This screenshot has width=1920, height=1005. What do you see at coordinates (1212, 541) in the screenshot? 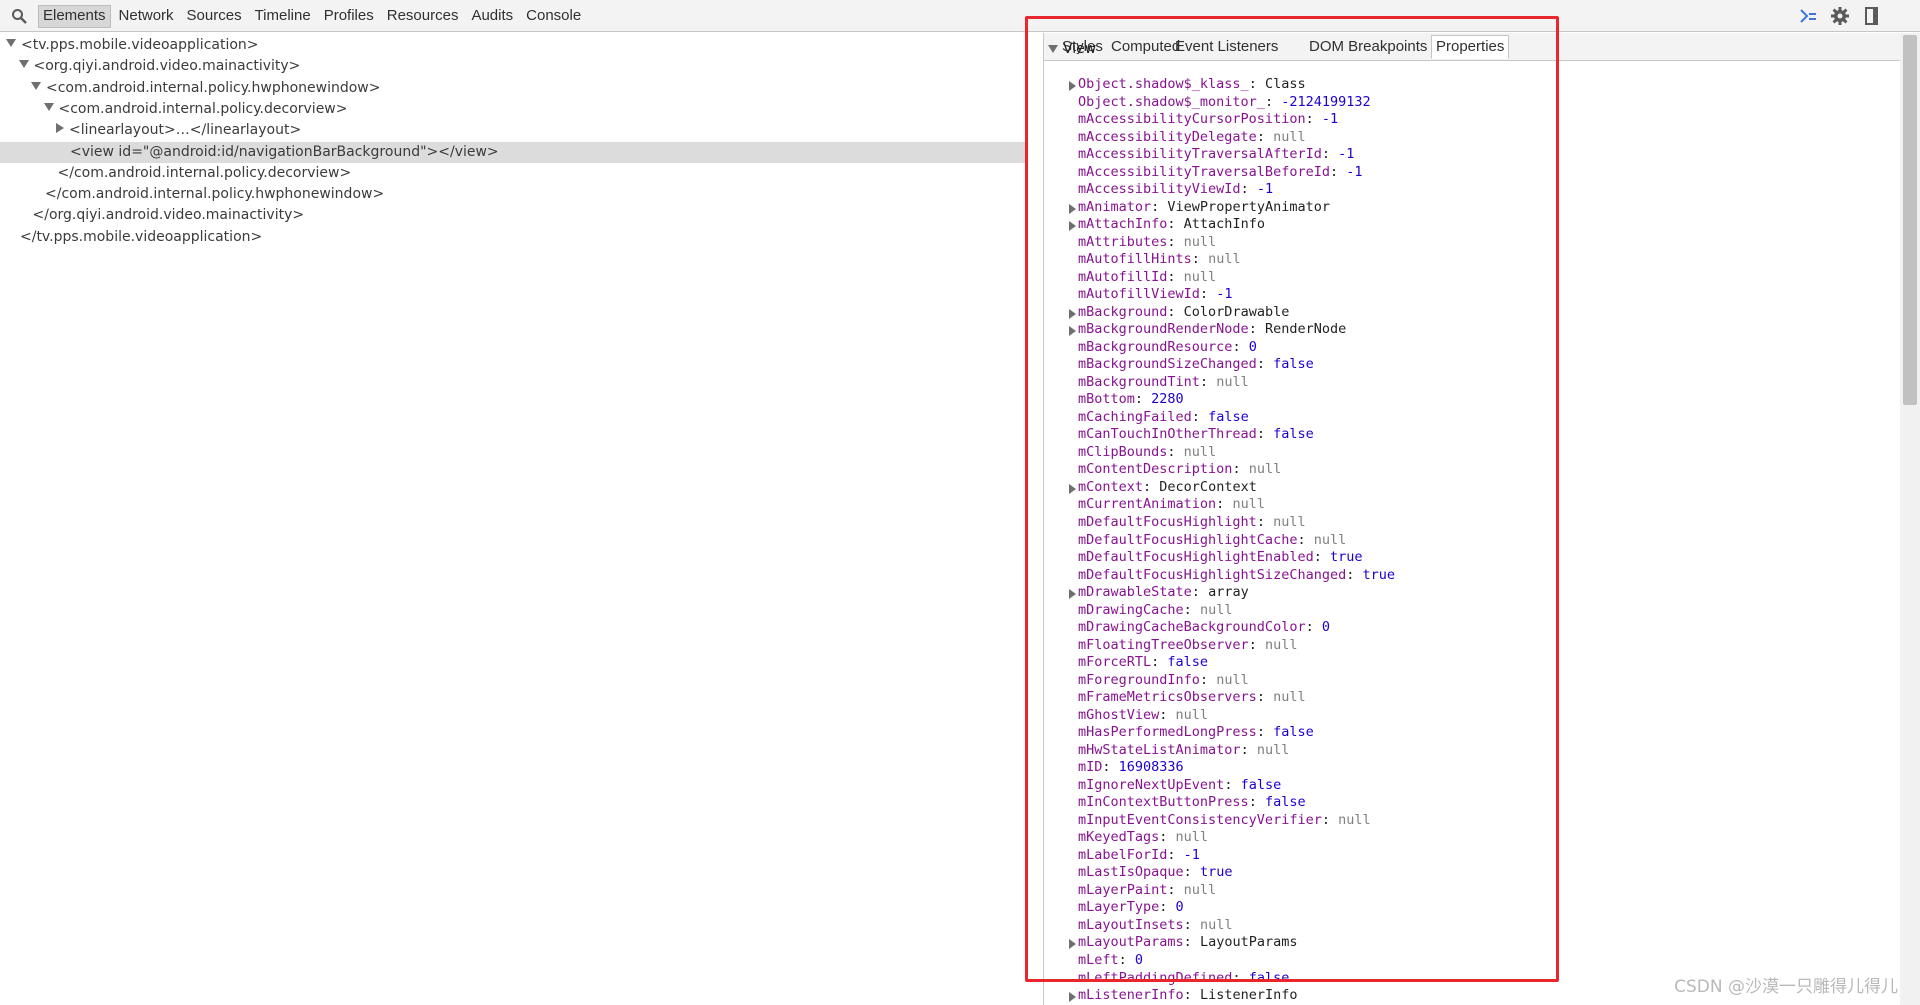
I see `property-row: mDefaultFocusHighlightCache: null` at bounding box center [1212, 541].